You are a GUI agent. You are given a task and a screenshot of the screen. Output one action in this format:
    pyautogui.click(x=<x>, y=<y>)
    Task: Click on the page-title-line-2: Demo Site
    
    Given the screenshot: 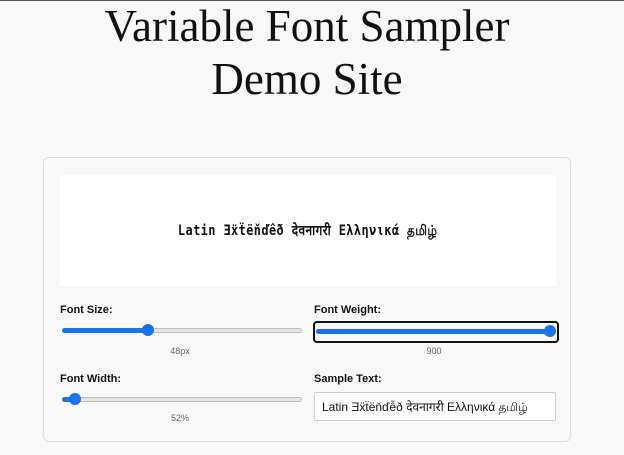 What is the action you would take?
    pyautogui.click(x=307, y=79)
    